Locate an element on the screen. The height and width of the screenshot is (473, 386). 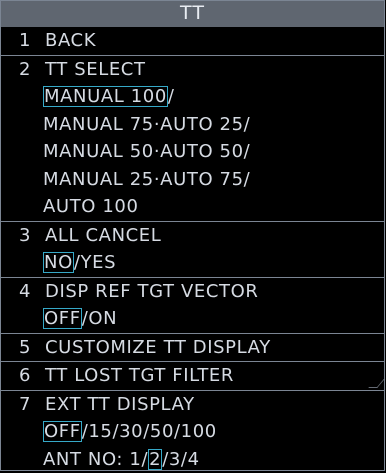
menu-item-tt-lost-tgt-filter: 6TT LOST TGT FILTER is located at coordinates (192, 375).